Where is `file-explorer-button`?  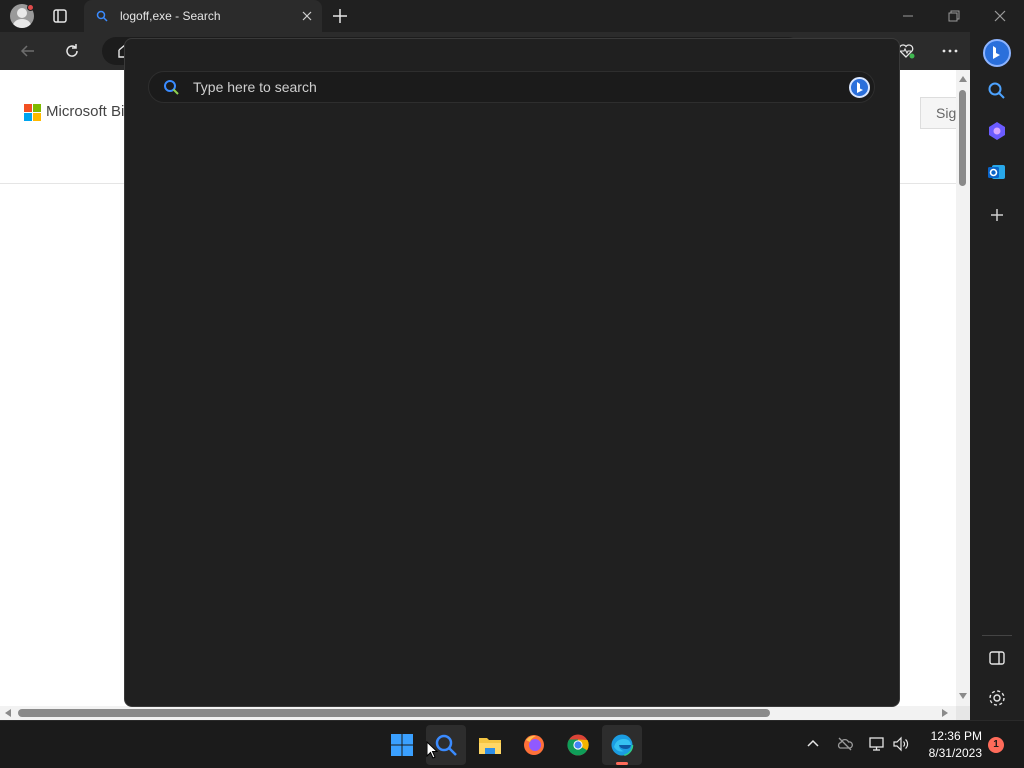
file-explorer-button is located at coordinates (490, 745).